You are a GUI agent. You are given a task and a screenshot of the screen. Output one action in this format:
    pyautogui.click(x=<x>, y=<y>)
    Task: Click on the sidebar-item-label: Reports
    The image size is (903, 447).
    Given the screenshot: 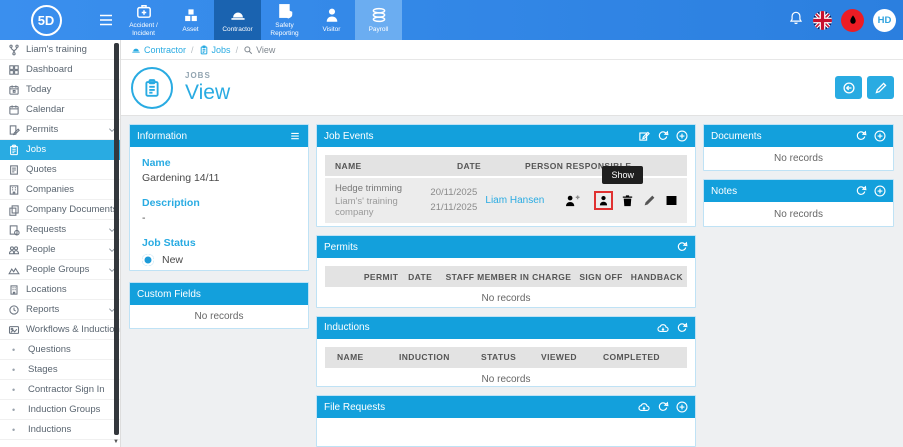 What is the action you would take?
    pyautogui.click(x=43, y=309)
    